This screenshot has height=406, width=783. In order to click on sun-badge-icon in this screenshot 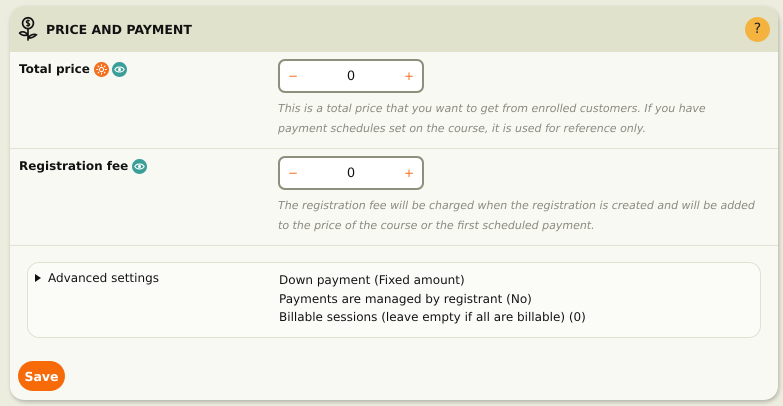, I will do `click(101, 69)`.